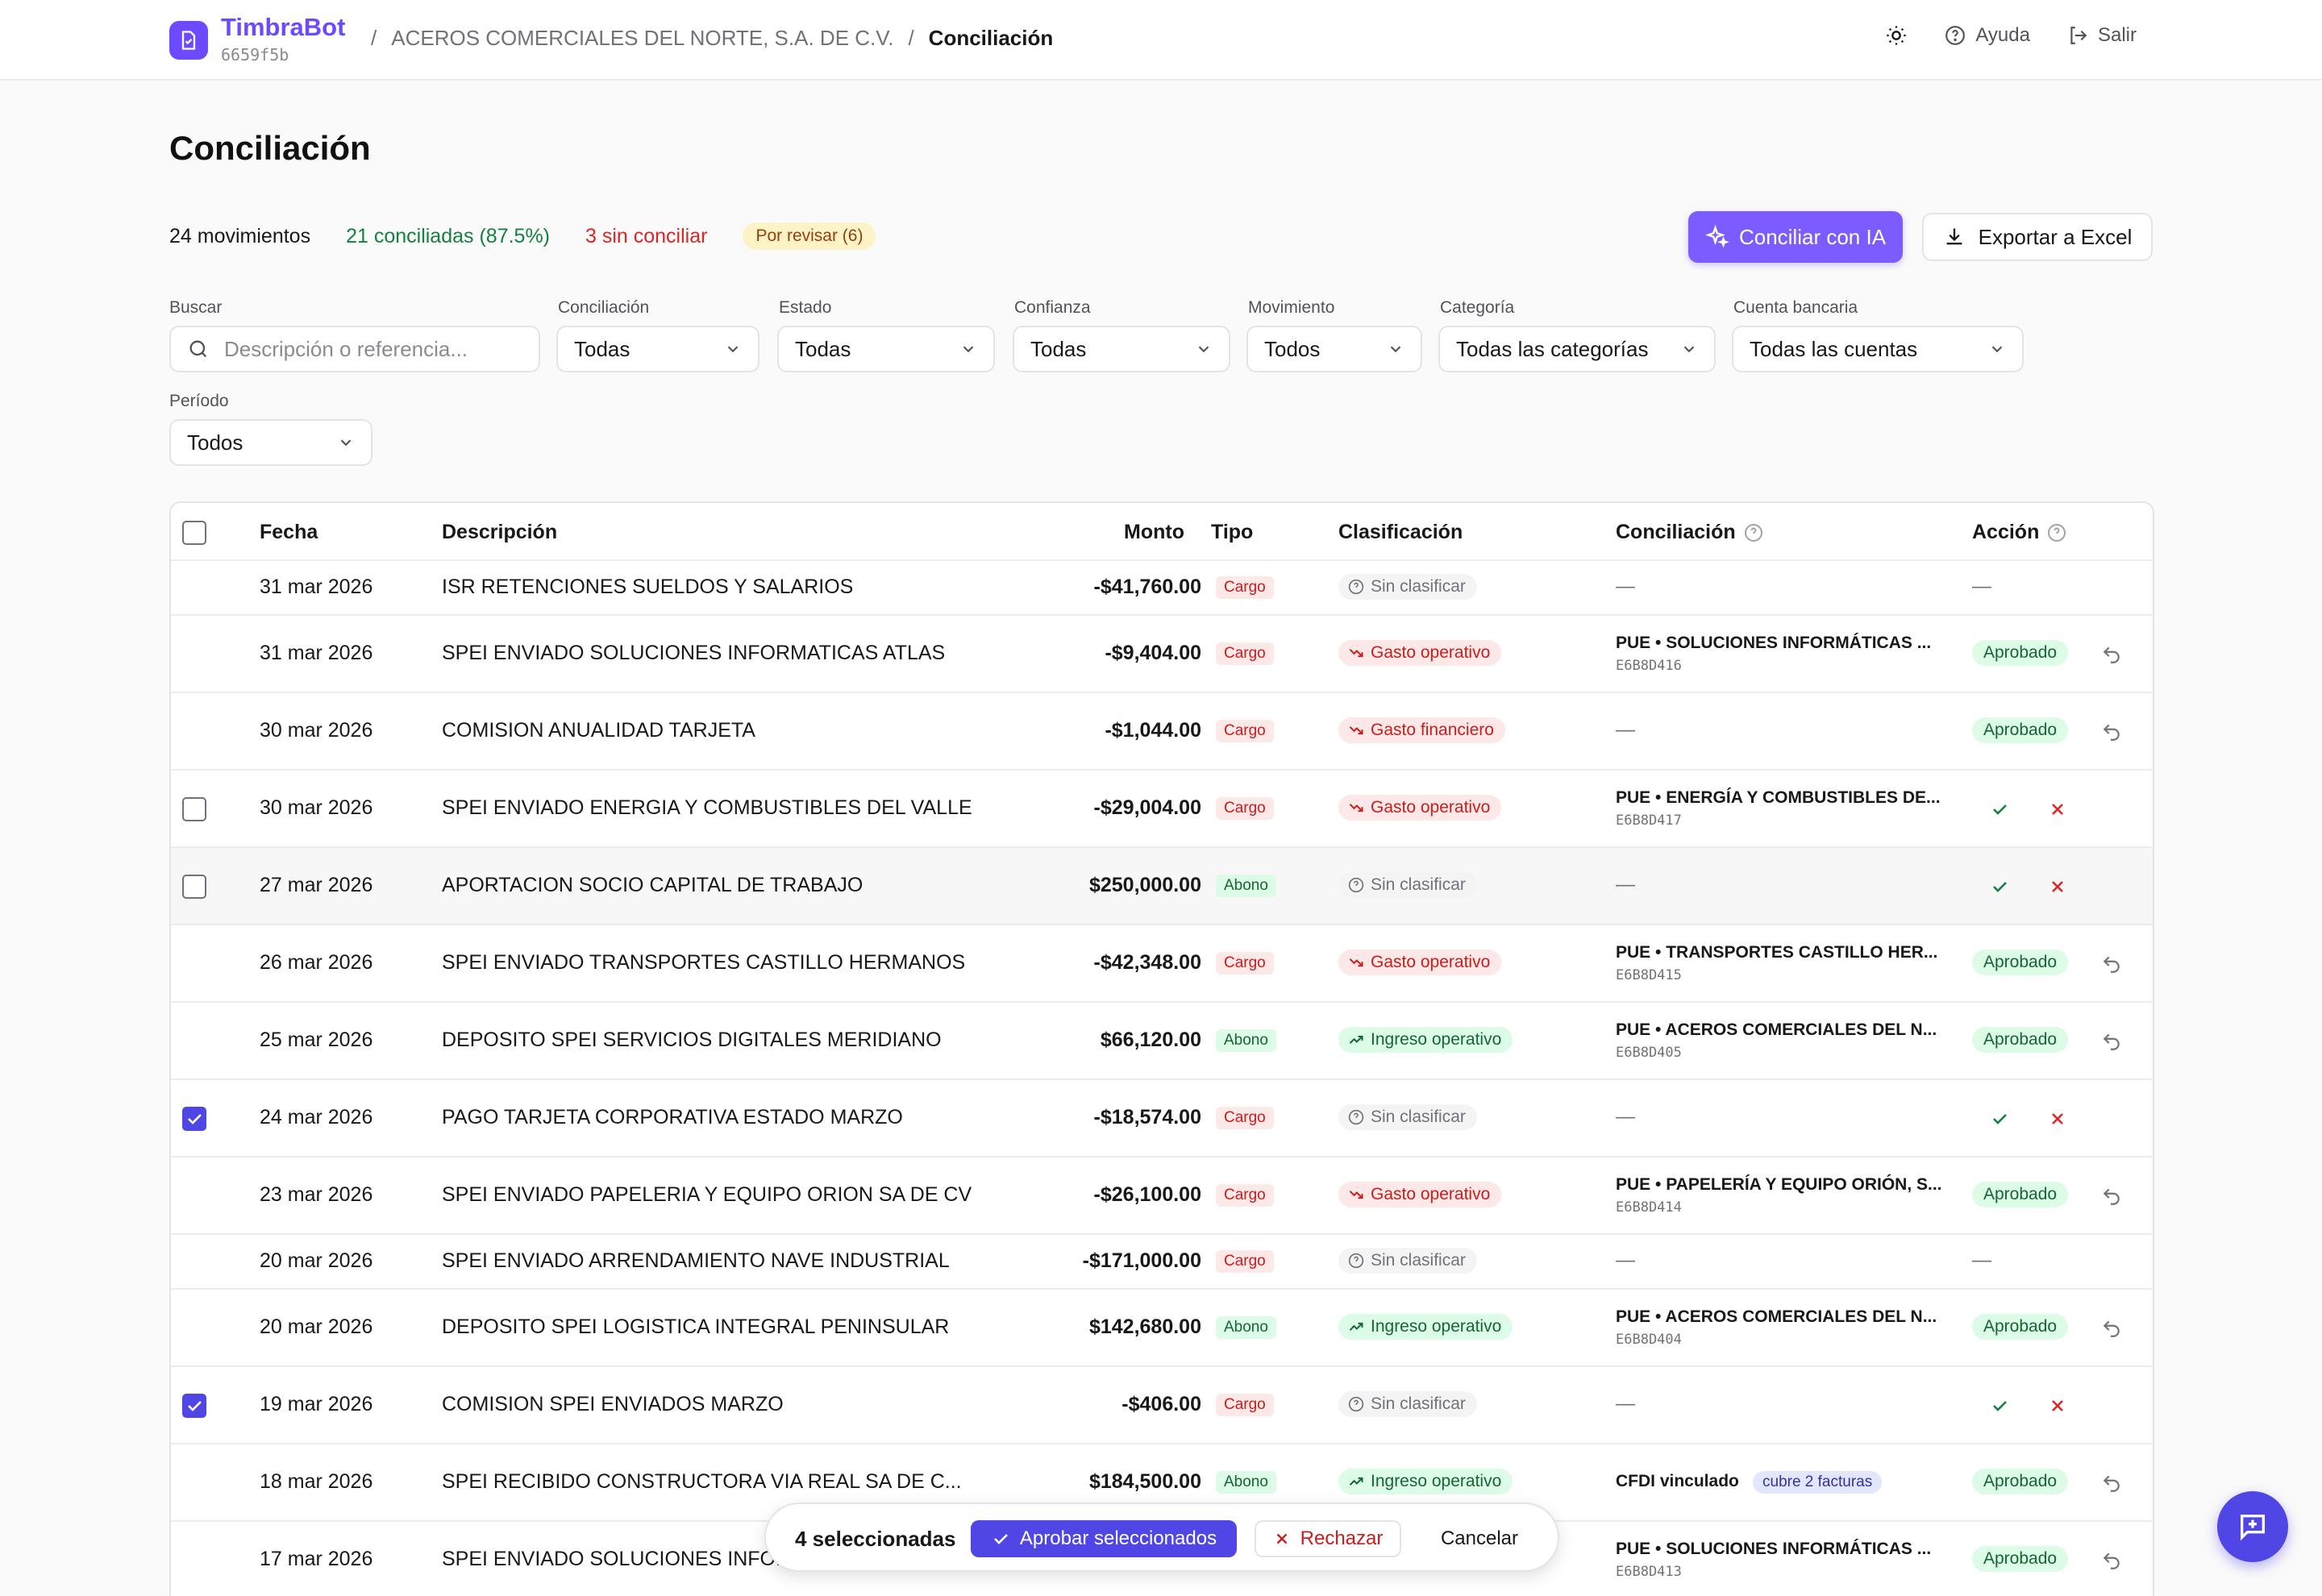  I want to click on aprobado-badge: Aprobado, so click(2020, 1327).